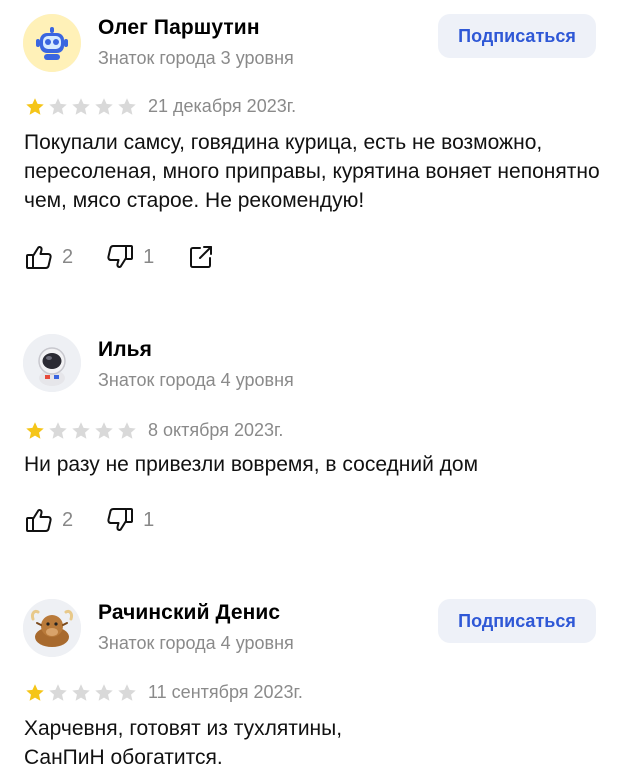 The image size is (620, 778). I want to click on share-icon, so click(201, 257).